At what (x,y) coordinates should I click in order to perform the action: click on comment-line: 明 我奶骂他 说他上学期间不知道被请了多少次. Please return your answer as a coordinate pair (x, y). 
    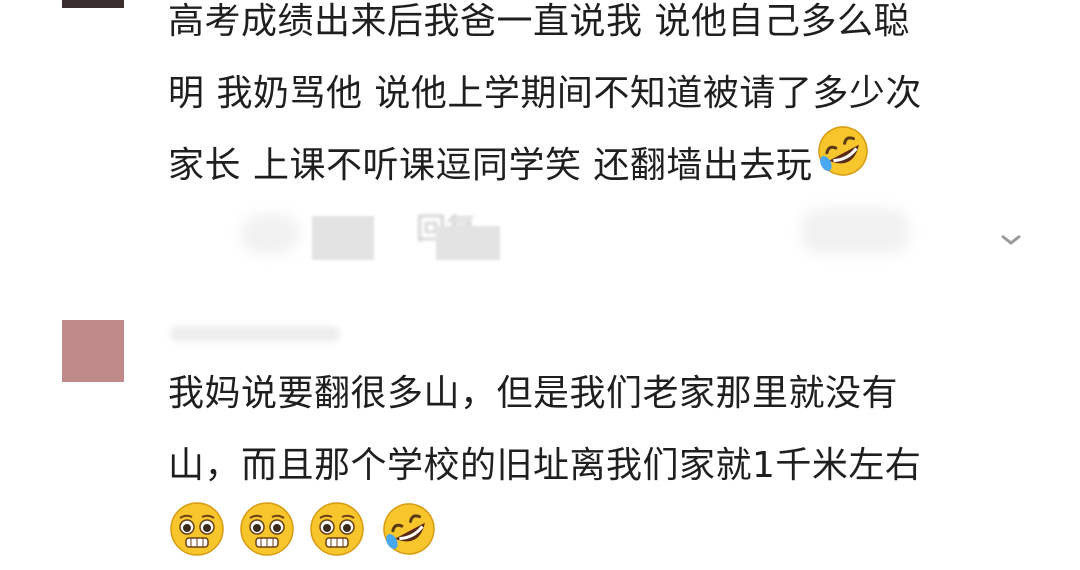
    Looking at the image, I should click on (545, 93).